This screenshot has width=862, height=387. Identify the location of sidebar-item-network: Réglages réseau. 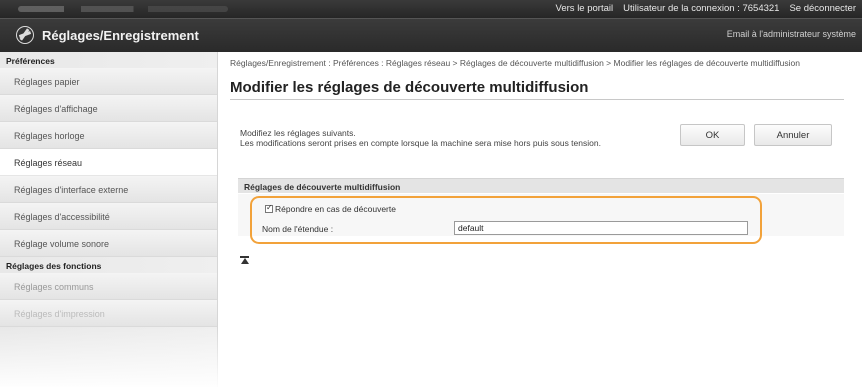
(108, 162).